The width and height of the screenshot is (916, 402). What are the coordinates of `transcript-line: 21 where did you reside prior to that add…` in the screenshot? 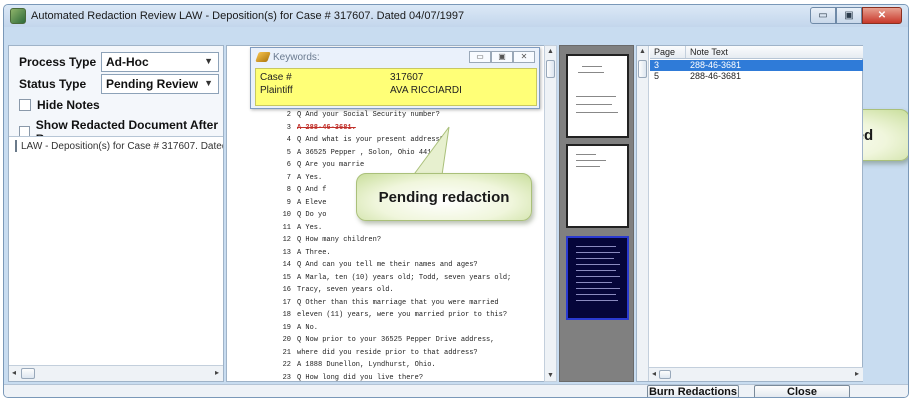 It's located at (352, 355).